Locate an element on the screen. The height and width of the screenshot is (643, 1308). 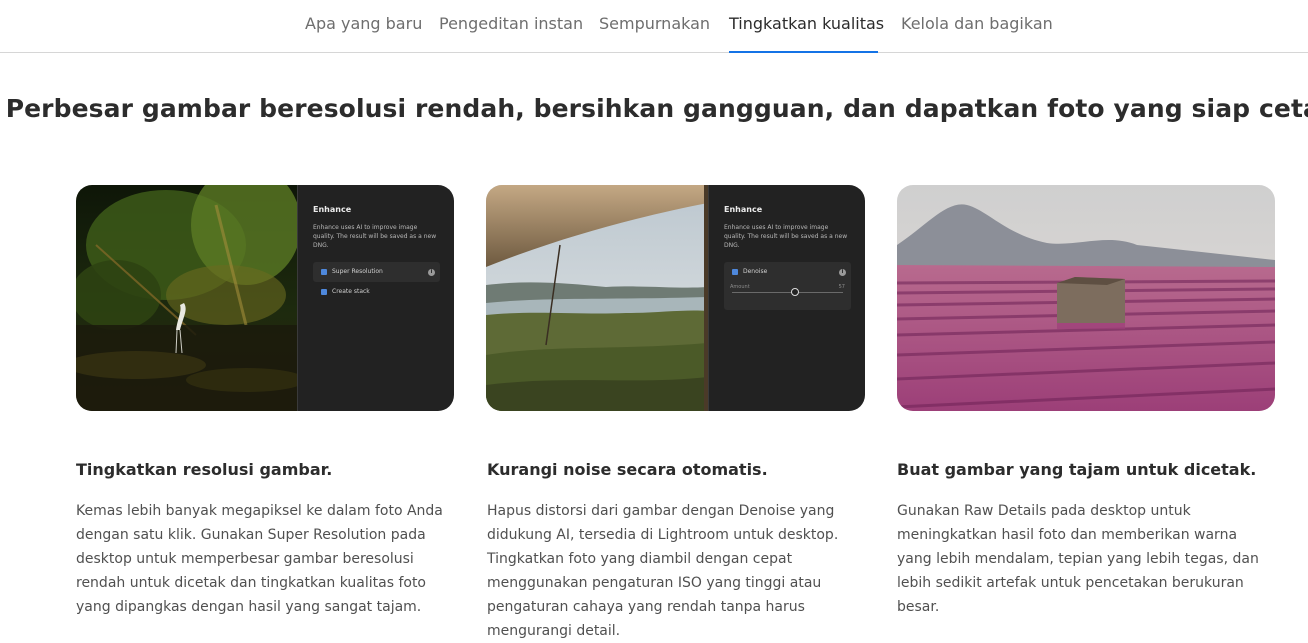
amount-slider-handle is located at coordinates (795, 292).